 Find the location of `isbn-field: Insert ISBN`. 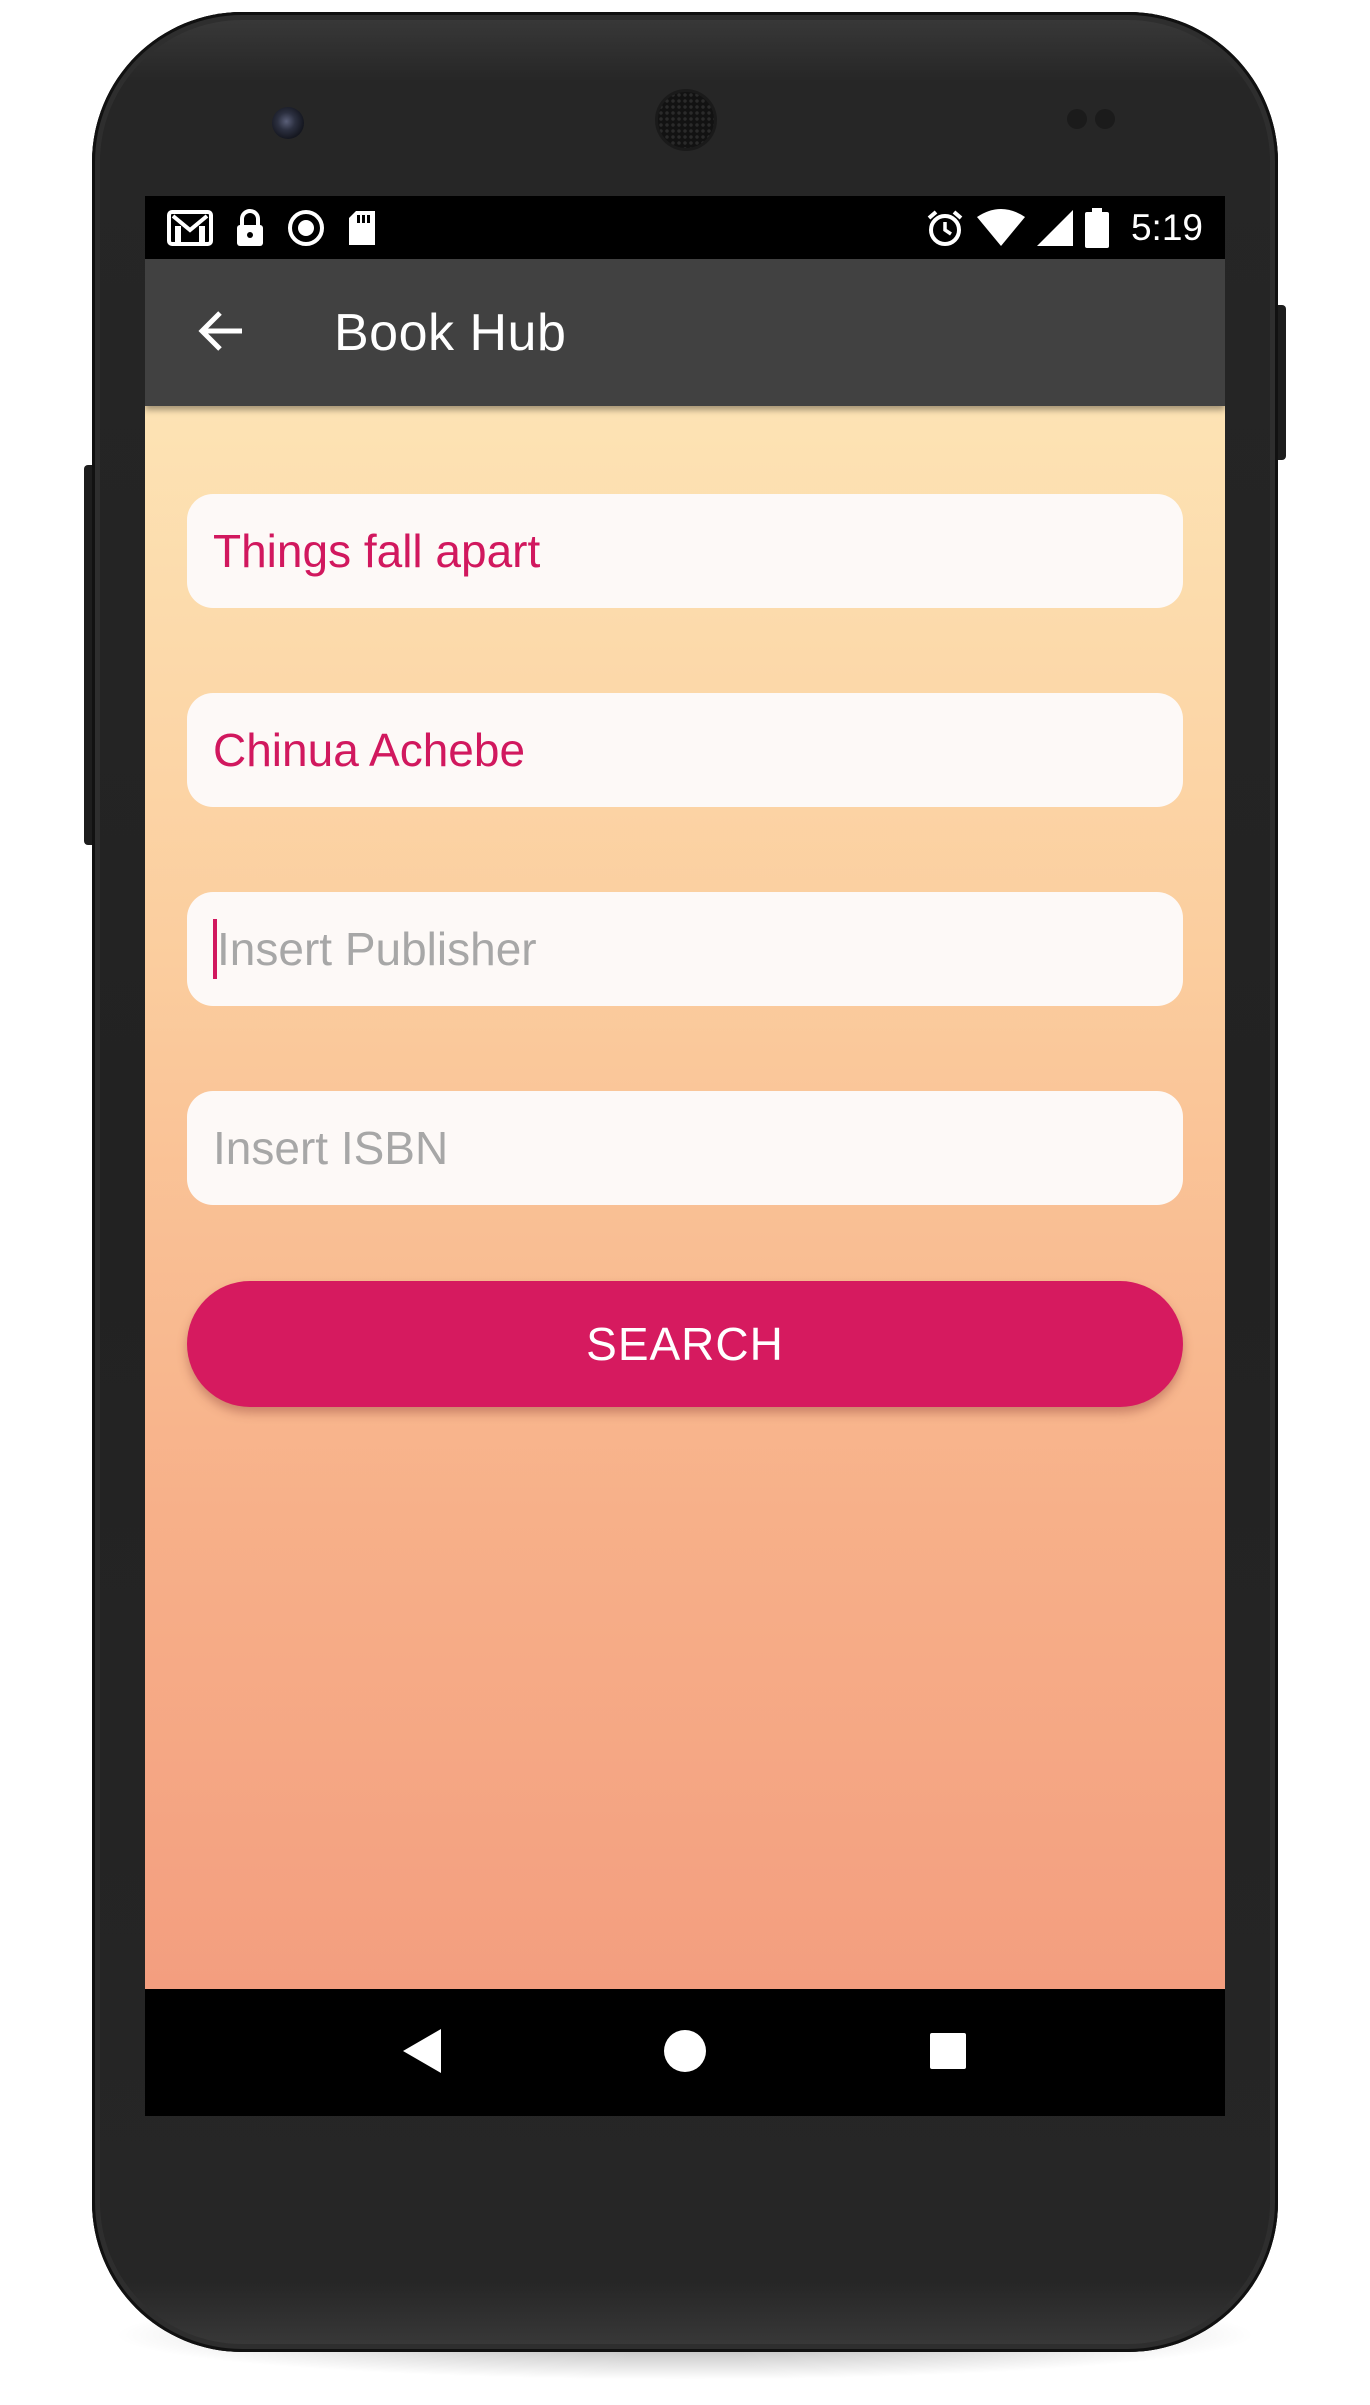

isbn-field: Insert ISBN is located at coordinates (685, 1148).